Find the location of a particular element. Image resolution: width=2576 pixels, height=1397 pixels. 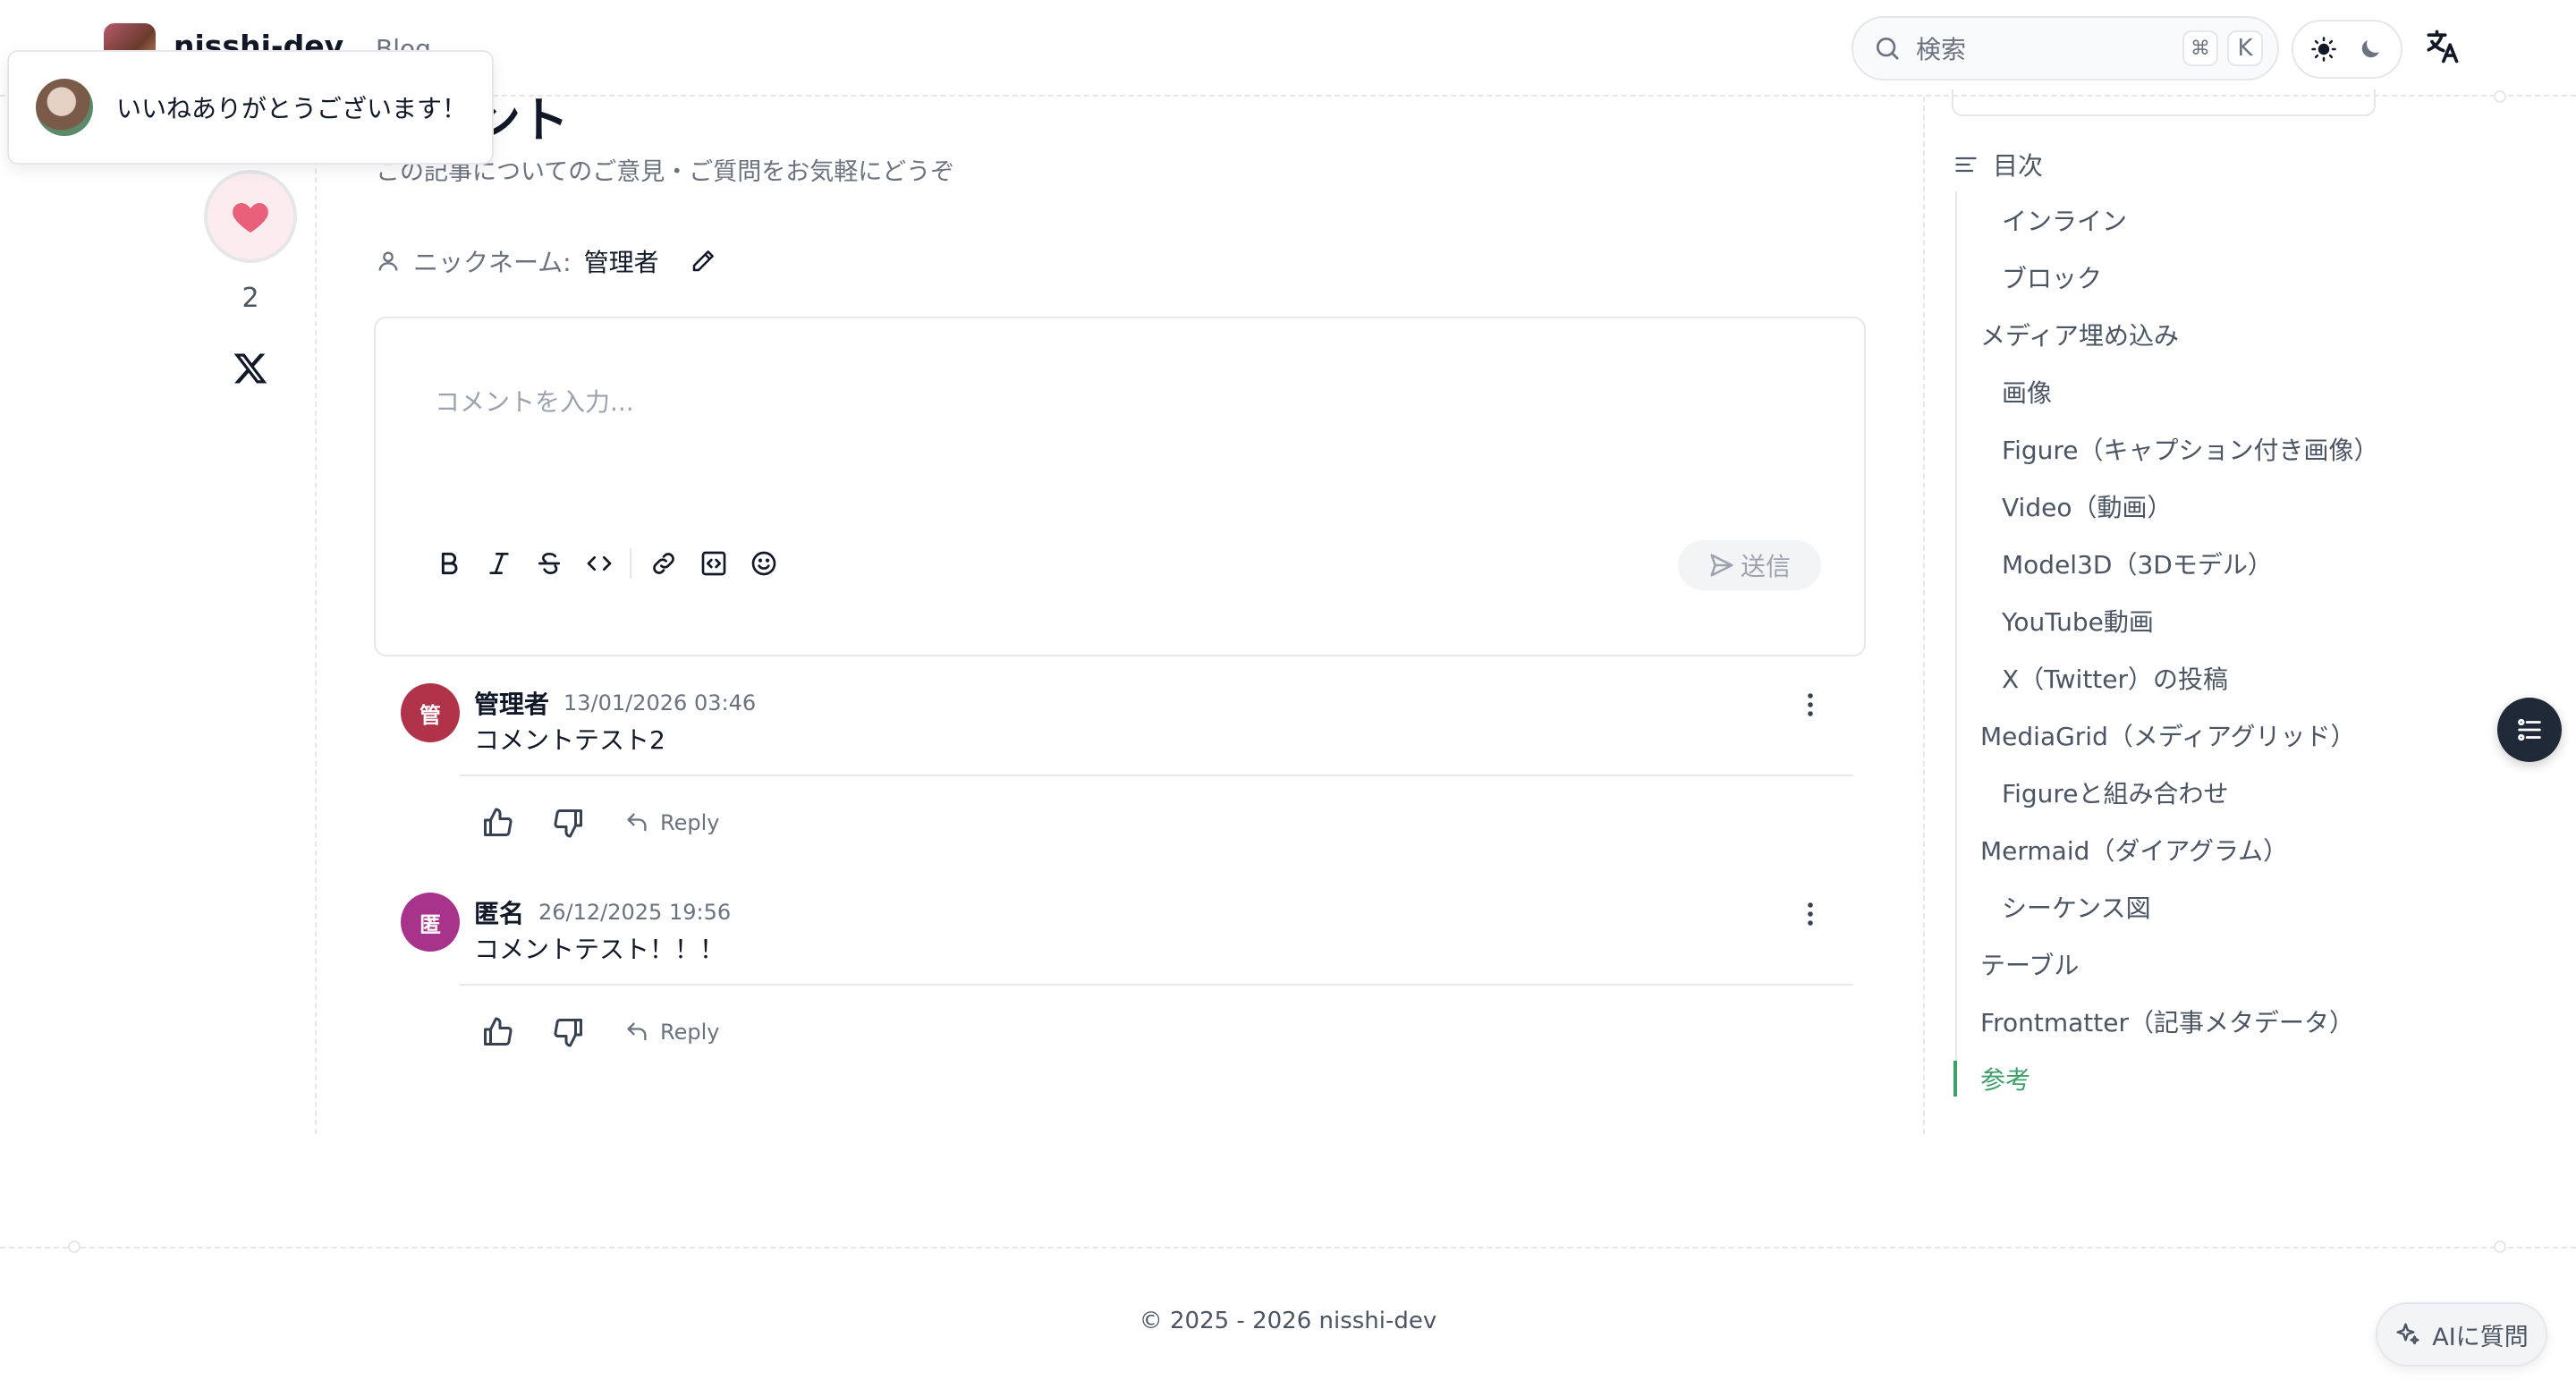

toc-item: Mermaid（ダイアグラム） is located at coordinates (2134, 850).